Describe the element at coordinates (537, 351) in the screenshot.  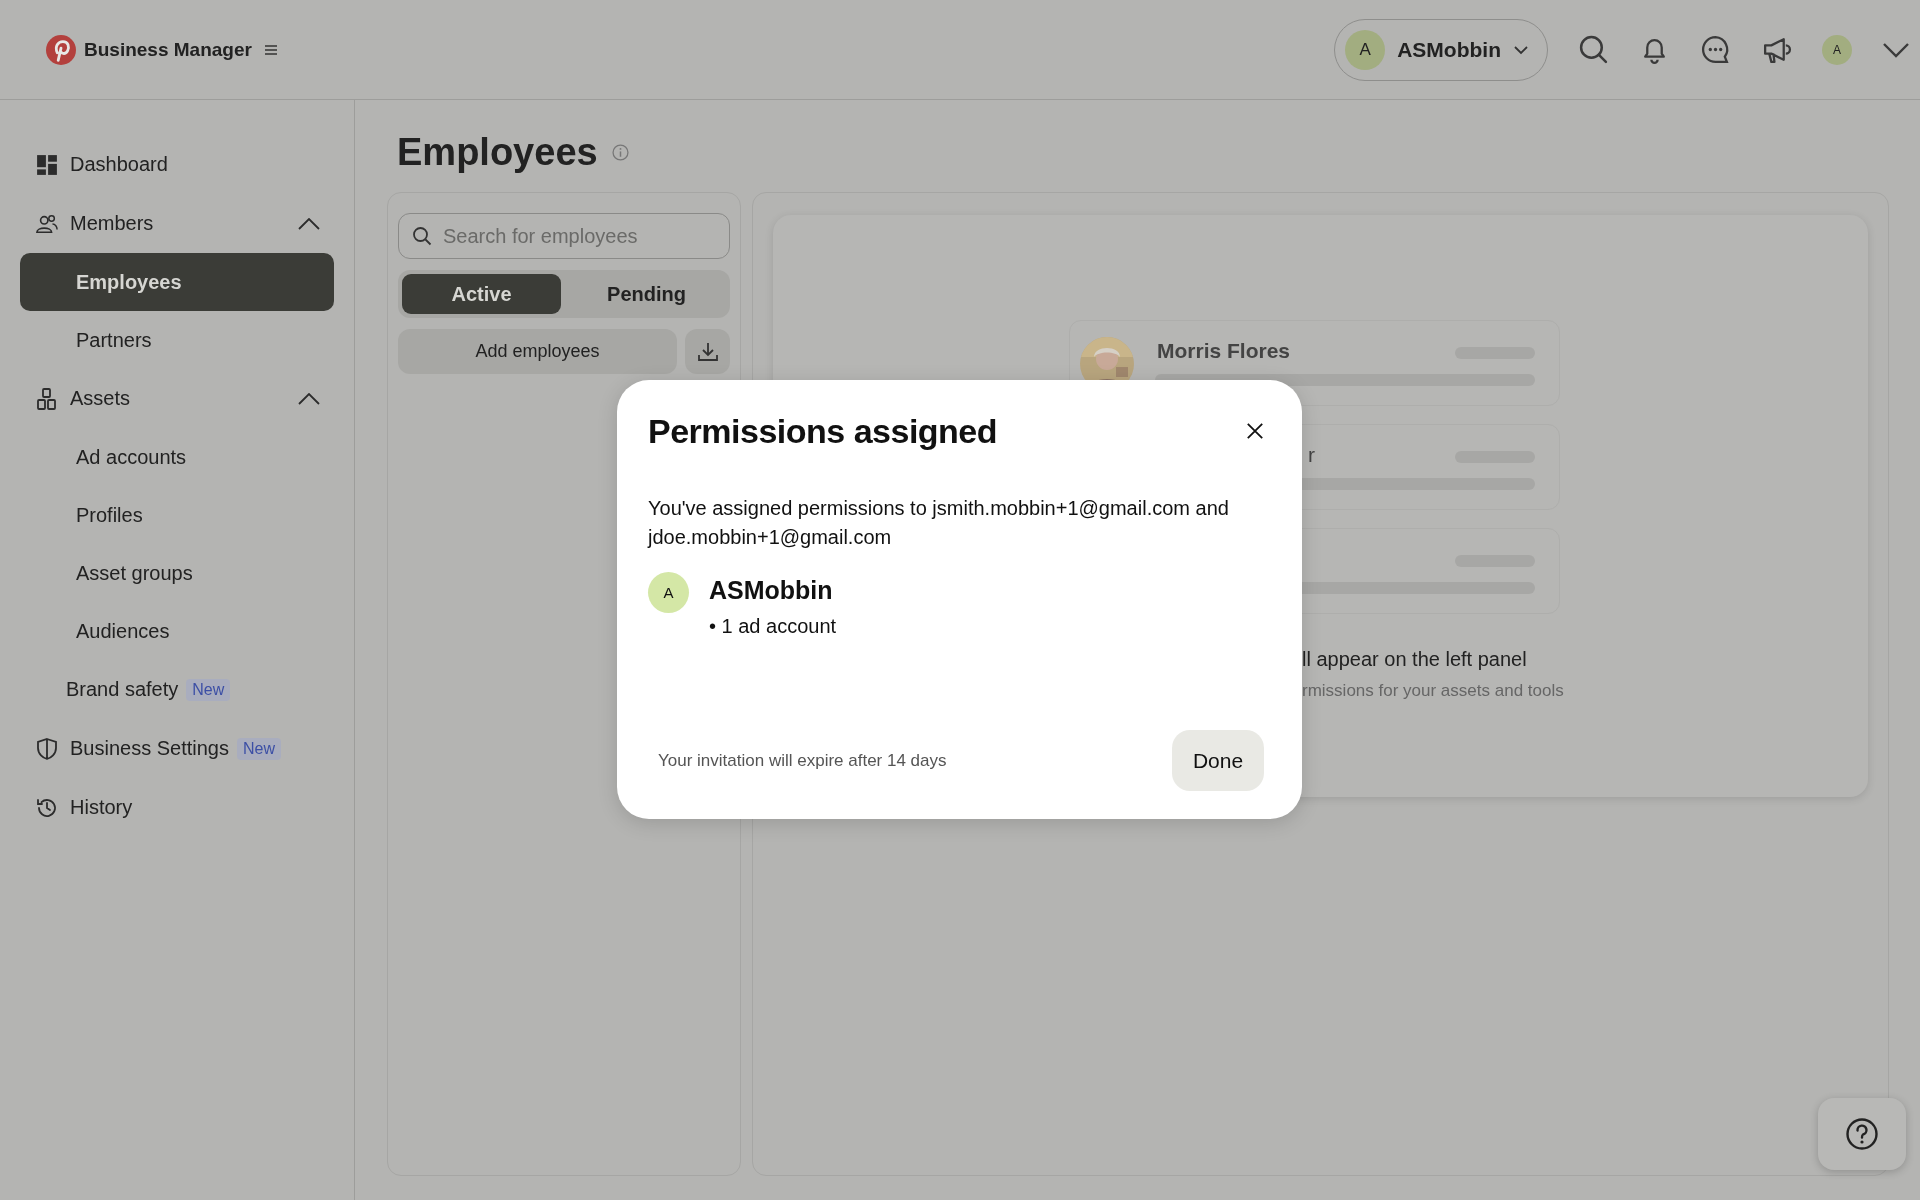
I see `add-employees-button: Add employees` at that location.